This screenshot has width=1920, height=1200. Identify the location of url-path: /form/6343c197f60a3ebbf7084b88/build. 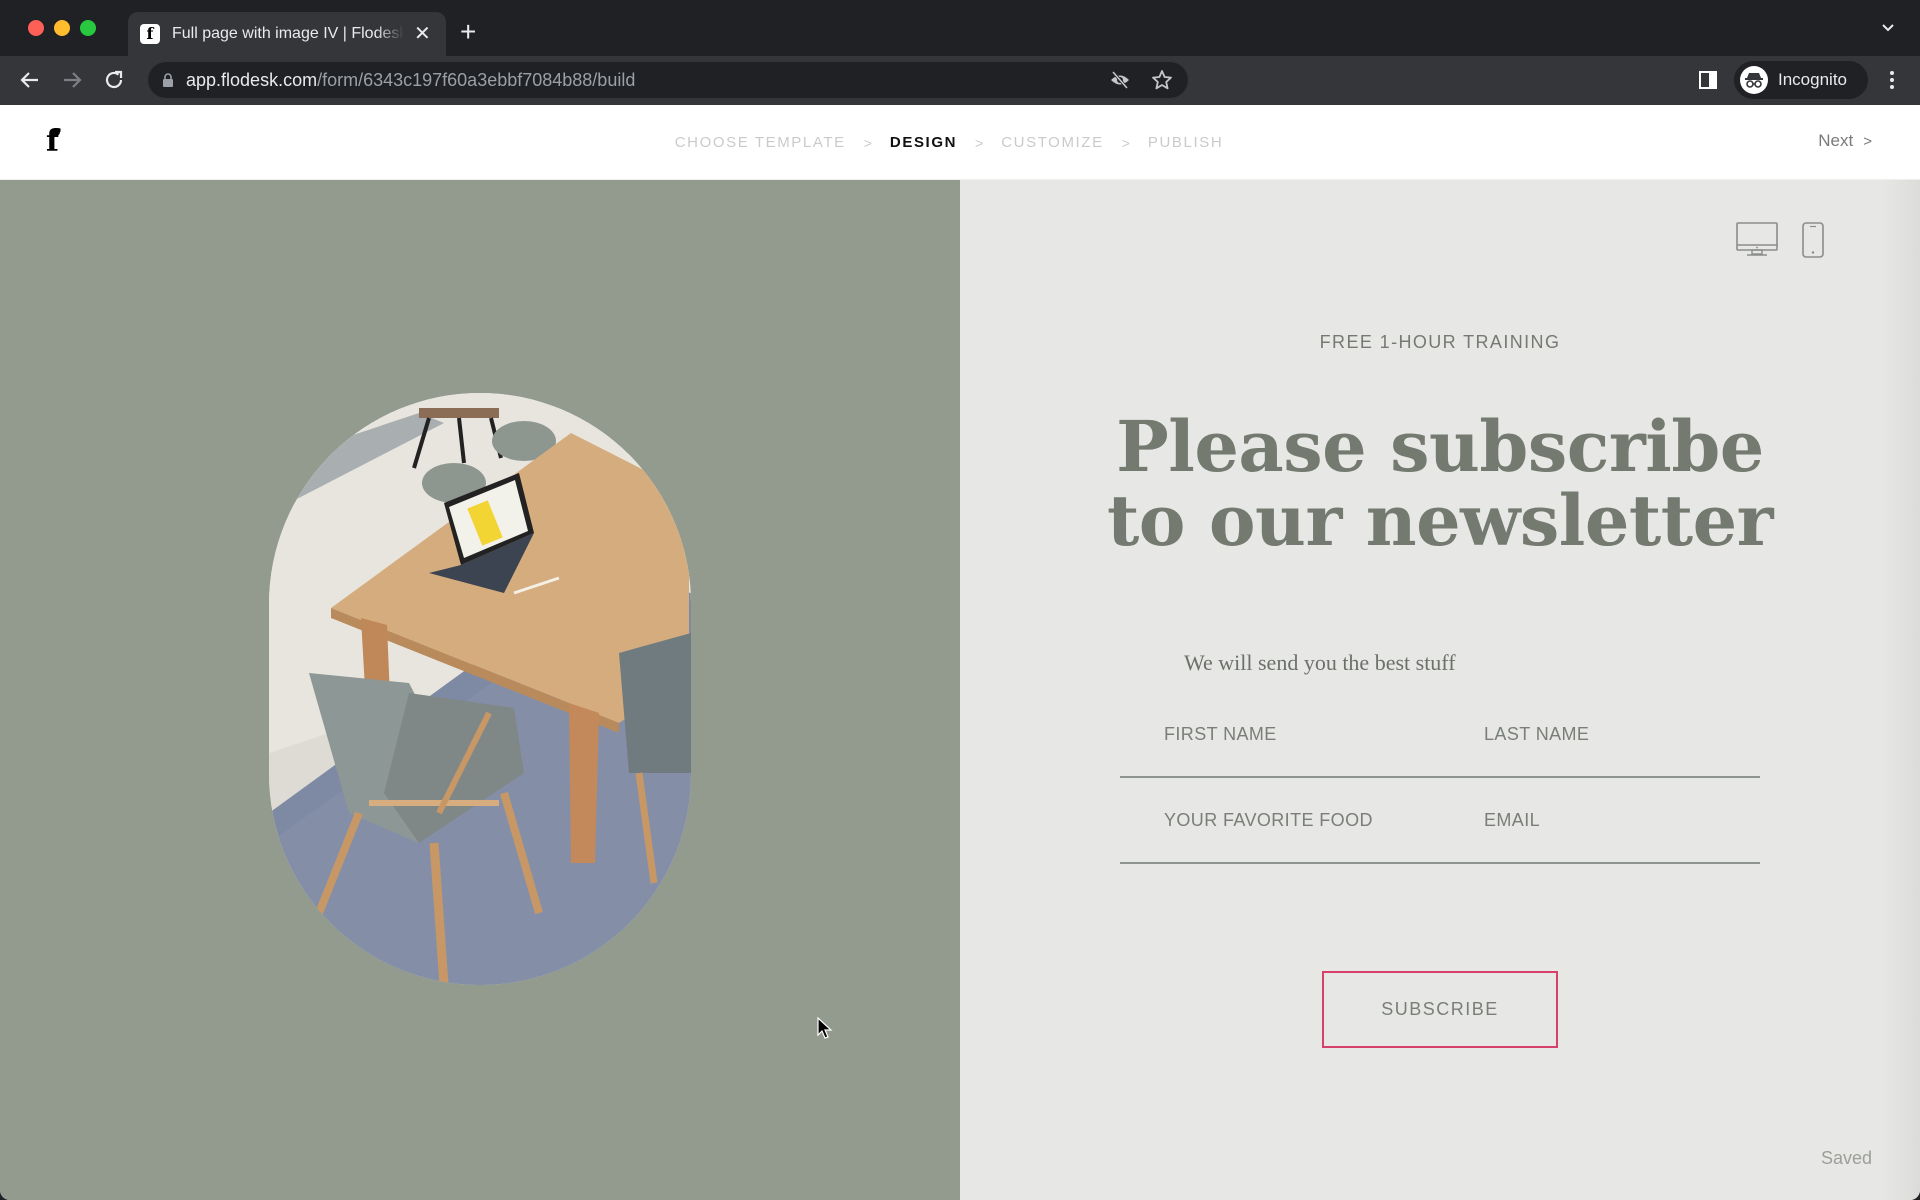
(476, 79).